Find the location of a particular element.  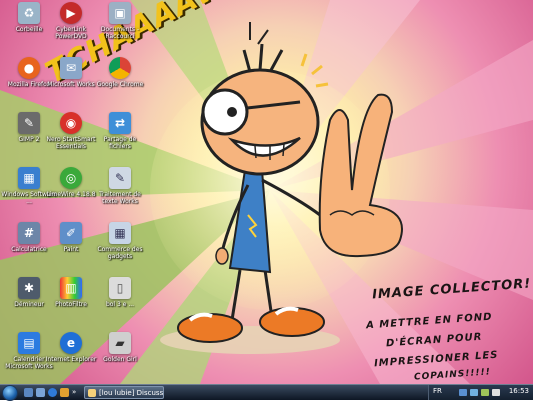

desktop-icon: ✎ Traitement de texte Works is located at coordinates (120, 194).